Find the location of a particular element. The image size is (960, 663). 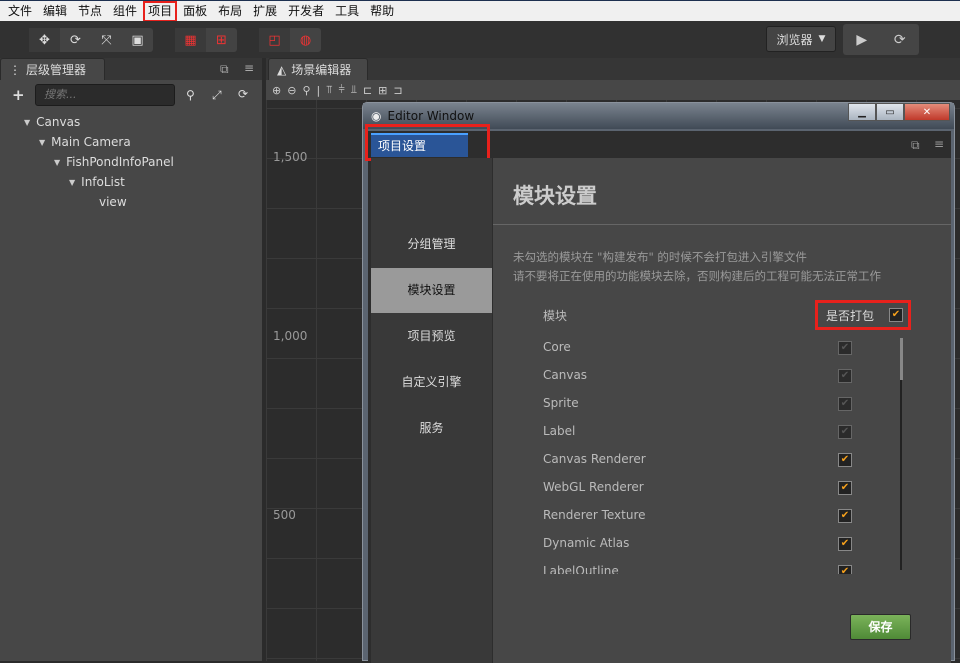

align-left-icon: ⊏ is located at coordinates (367, 90).